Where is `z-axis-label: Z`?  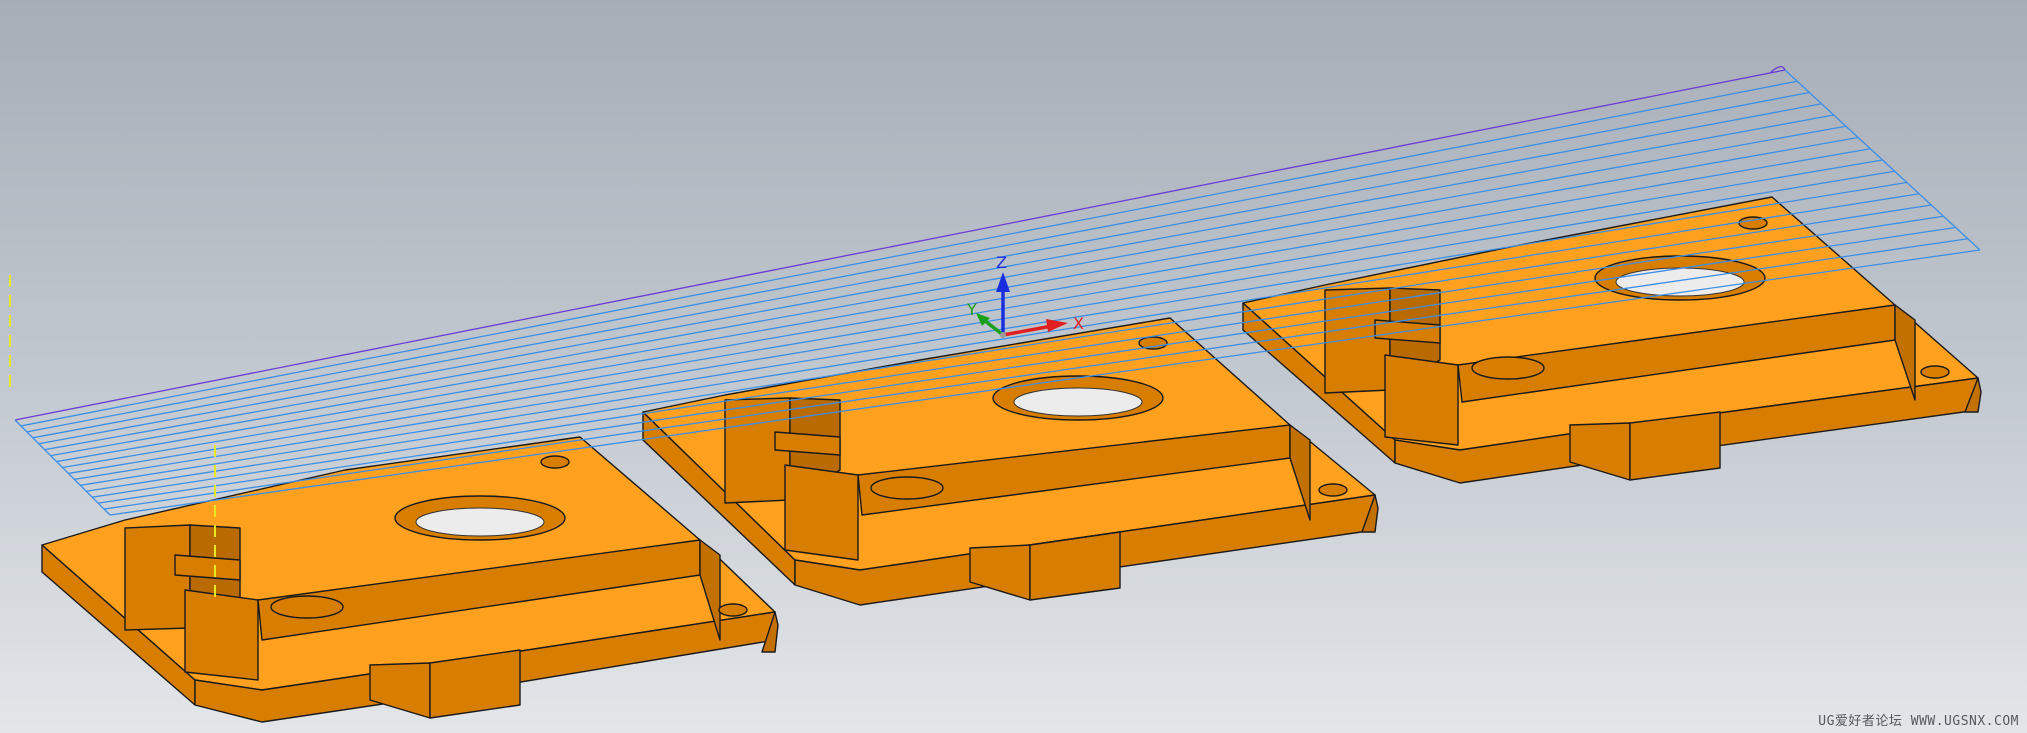 z-axis-label: Z is located at coordinates (1001, 262).